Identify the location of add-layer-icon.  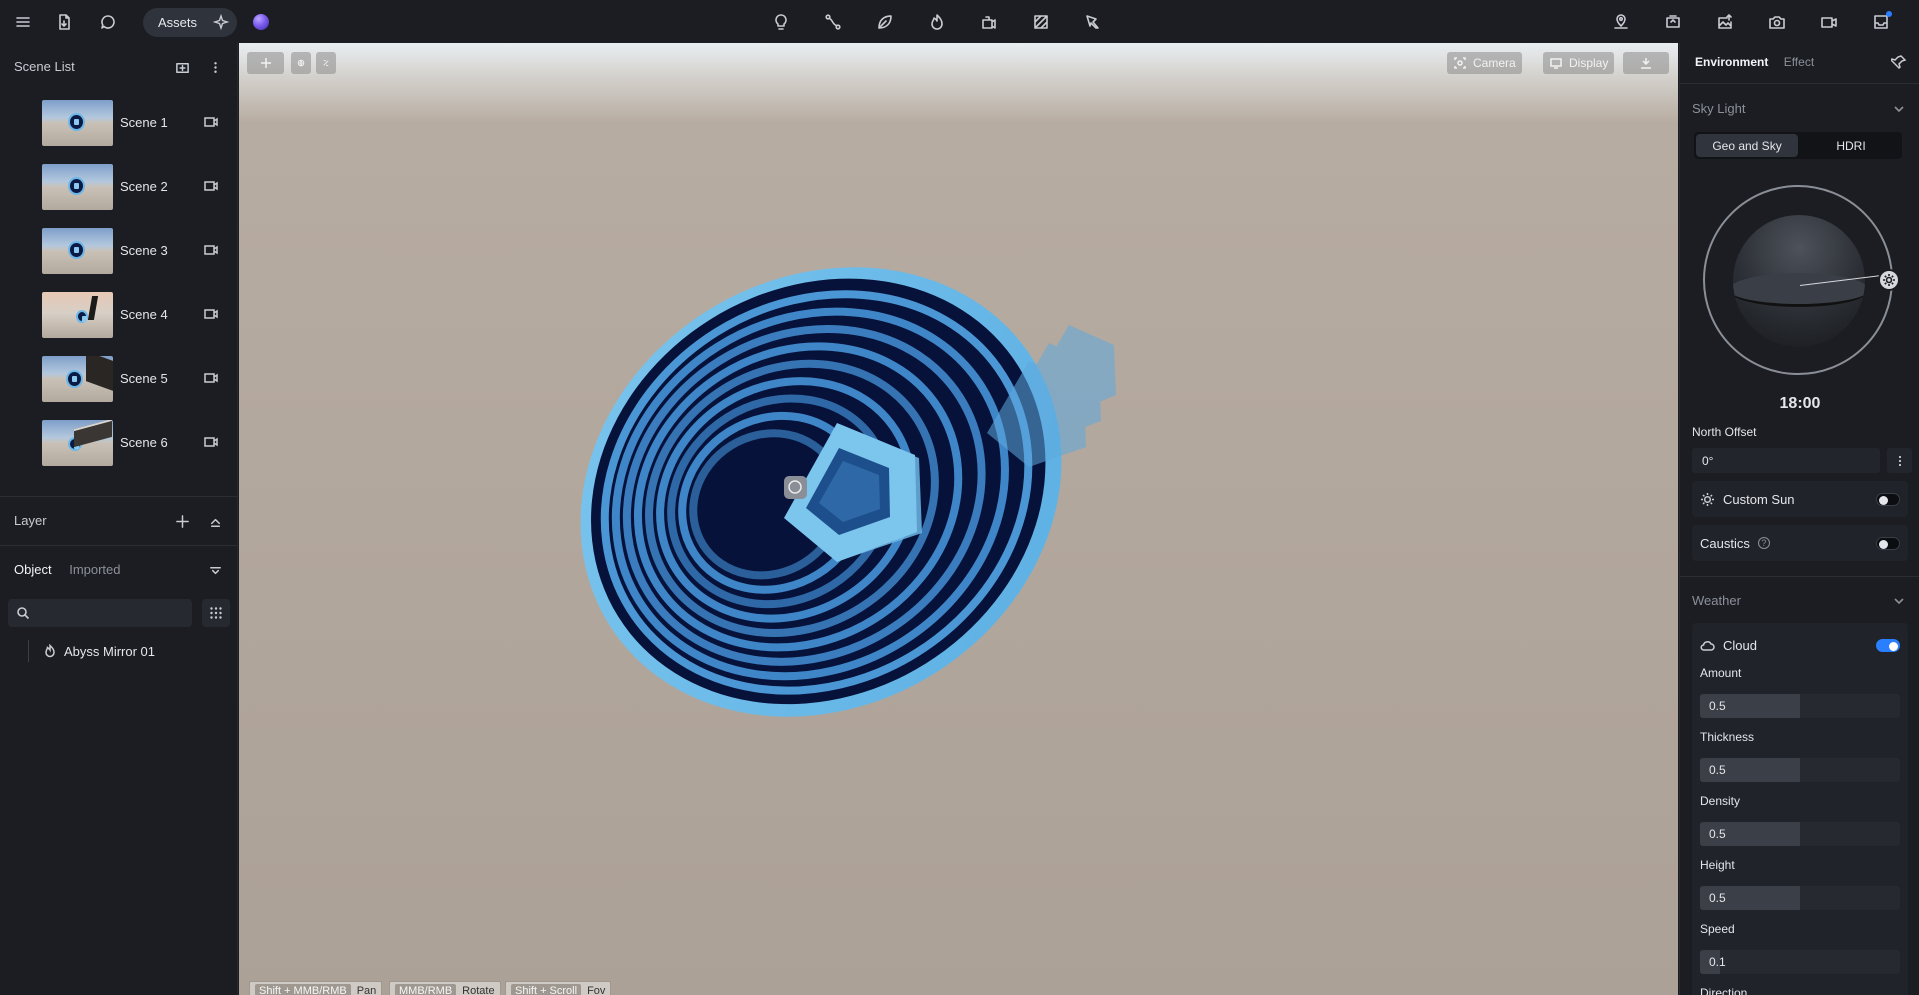
(182, 521).